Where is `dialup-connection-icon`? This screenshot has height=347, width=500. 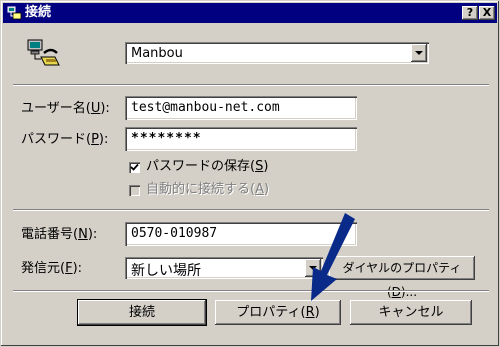
dialup-connection-icon is located at coordinates (43, 52).